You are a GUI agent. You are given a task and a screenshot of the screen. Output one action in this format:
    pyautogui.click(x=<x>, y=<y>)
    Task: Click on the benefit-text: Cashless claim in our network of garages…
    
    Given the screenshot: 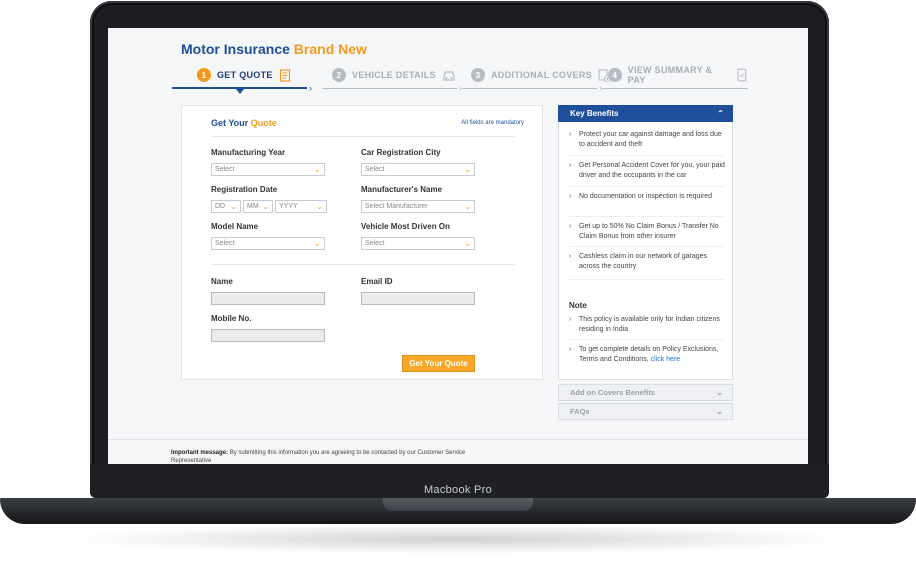 What is the action you would take?
    pyautogui.click(x=643, y=261)
    